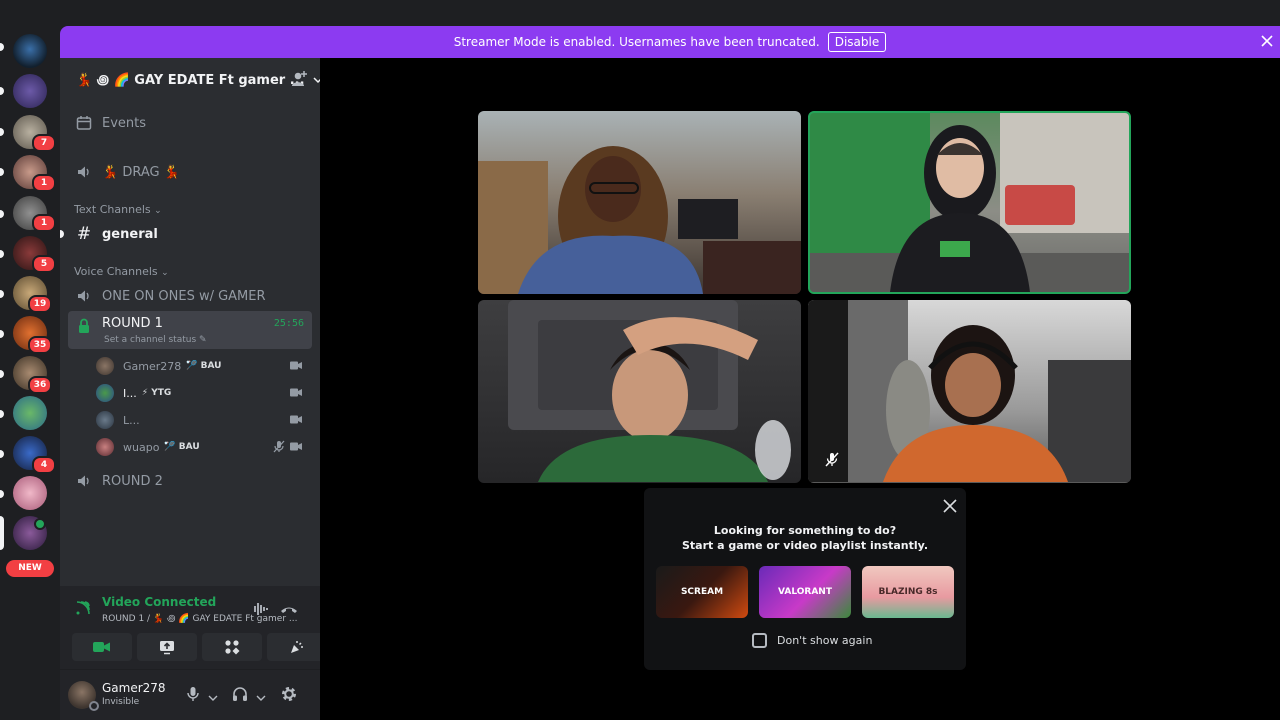 The width and height of the screenshot is (1280, 720). Describe the element at coordinates (132, 481) in the screenshot. I see `channel-label: ROUND 2` at that location.